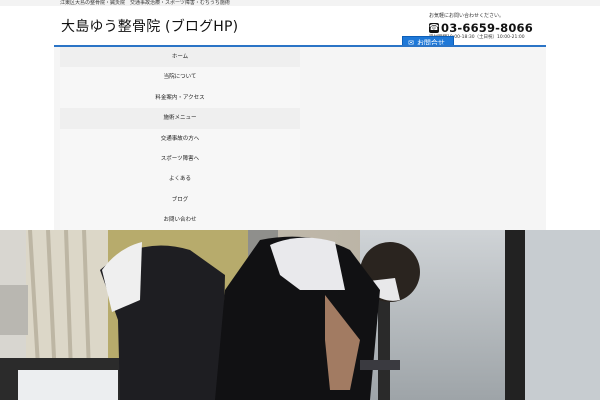  I want to click on nav-item-traffic-accident: 交通事故の方へ, so click(180, 138).